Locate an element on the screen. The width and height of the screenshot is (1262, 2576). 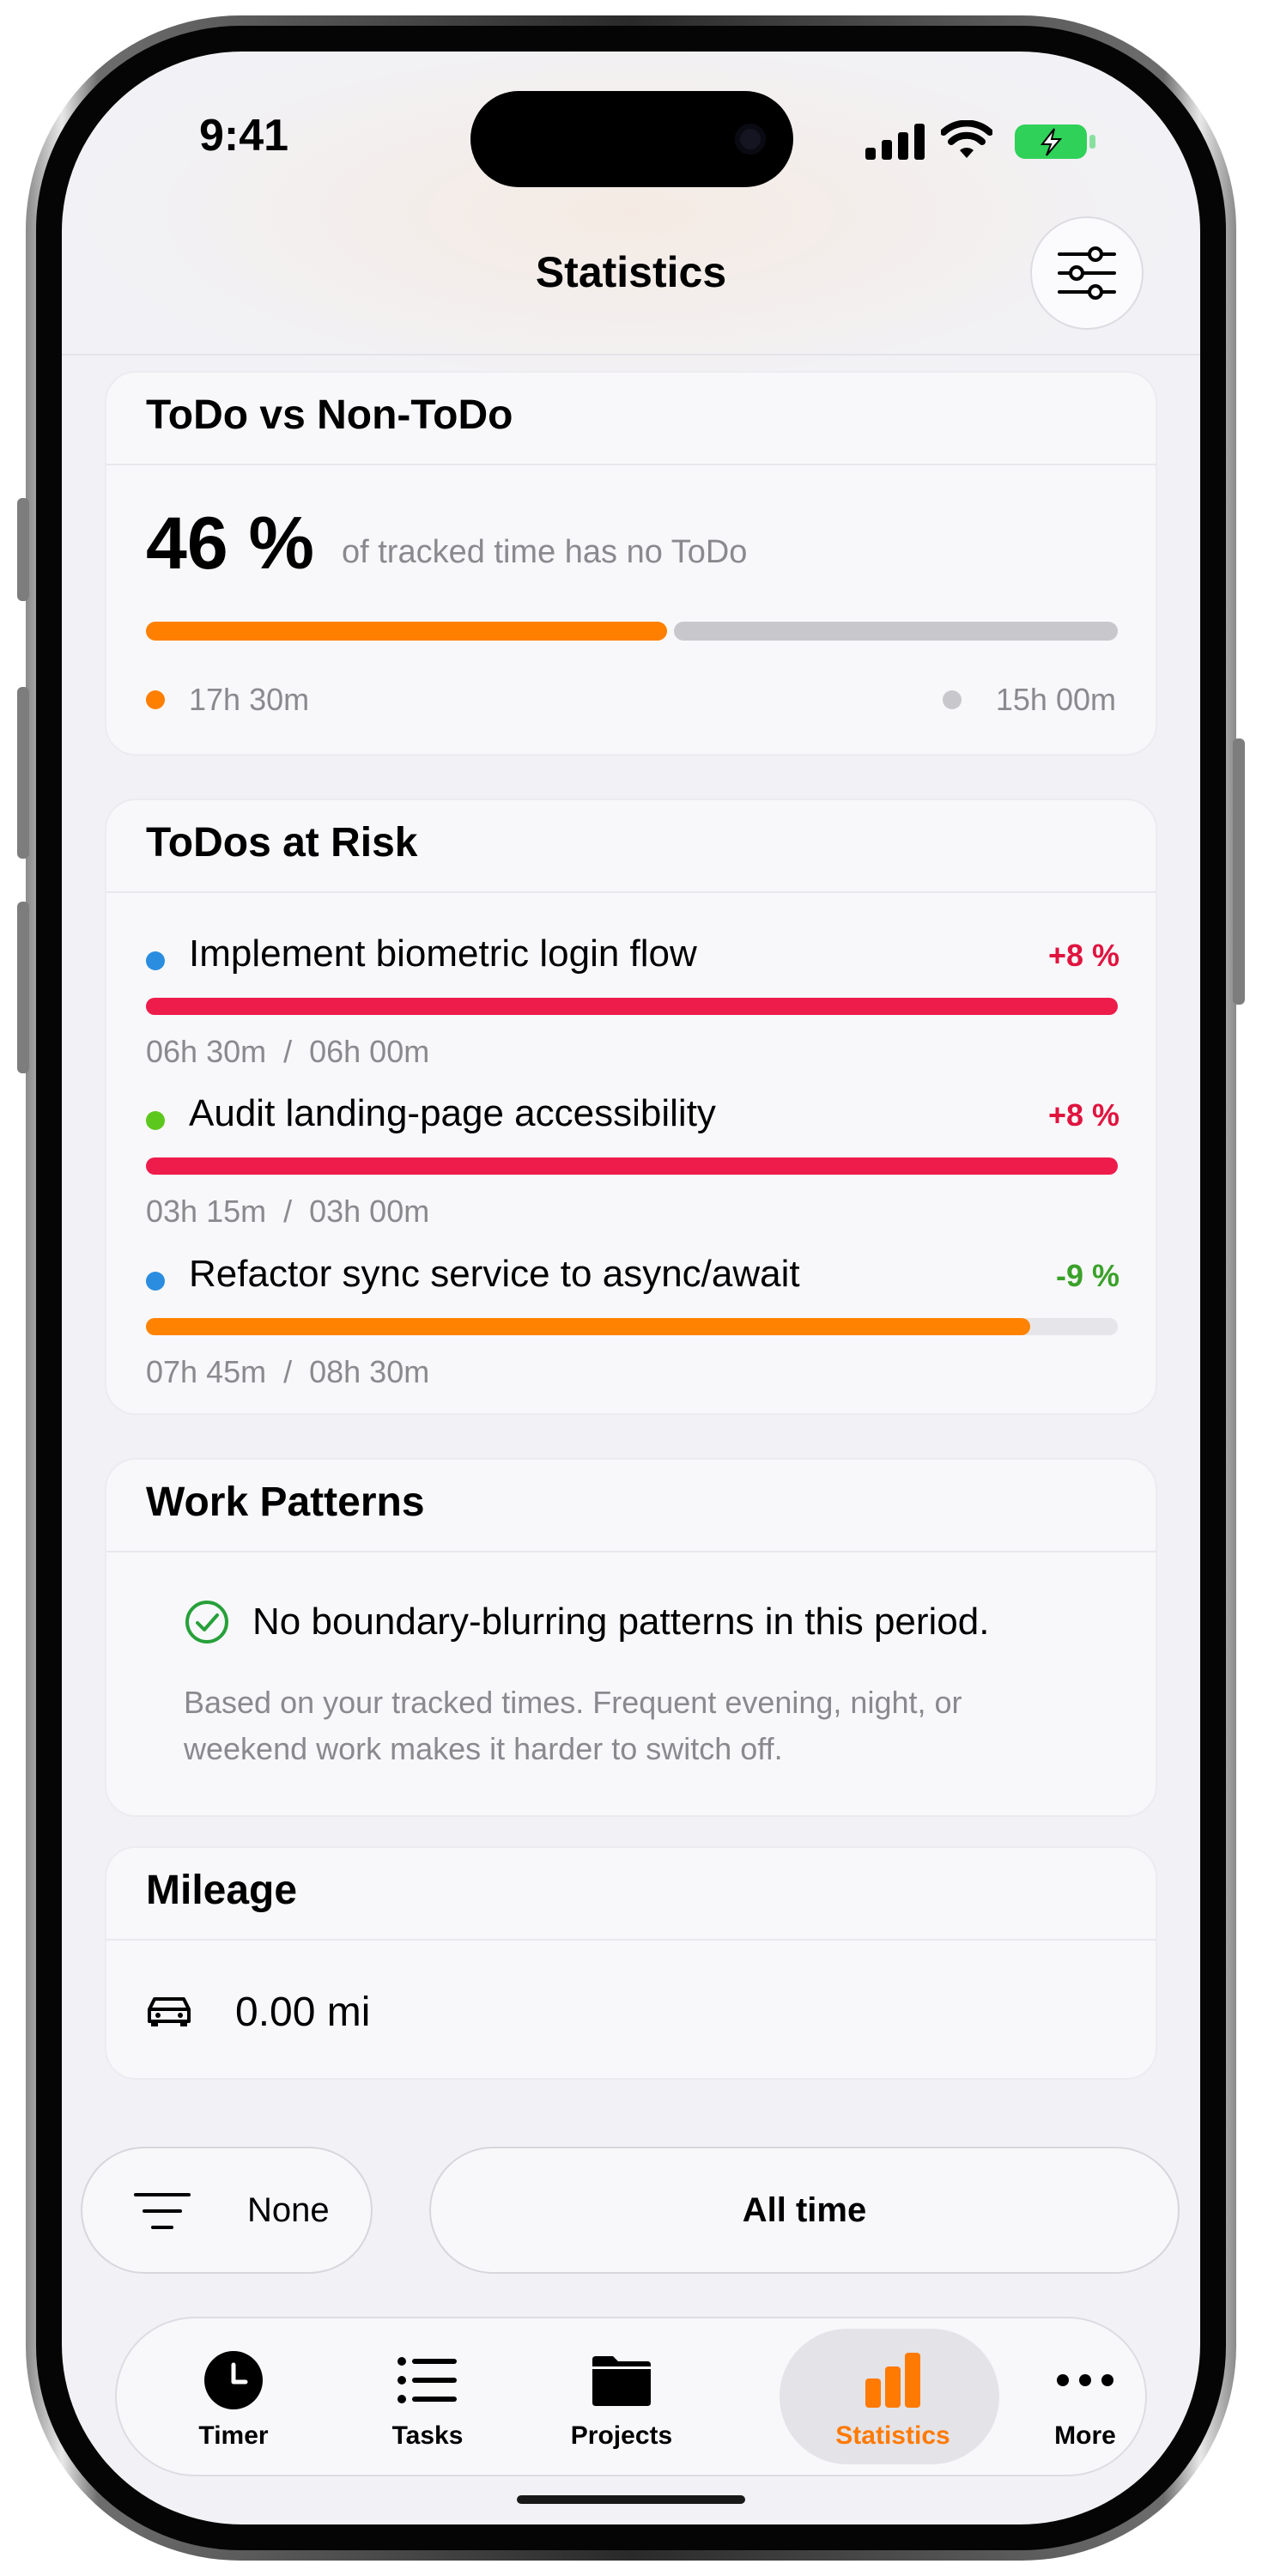
no-todo-caption: of tracked time has no ToDo is located at coordinates (545, 552).